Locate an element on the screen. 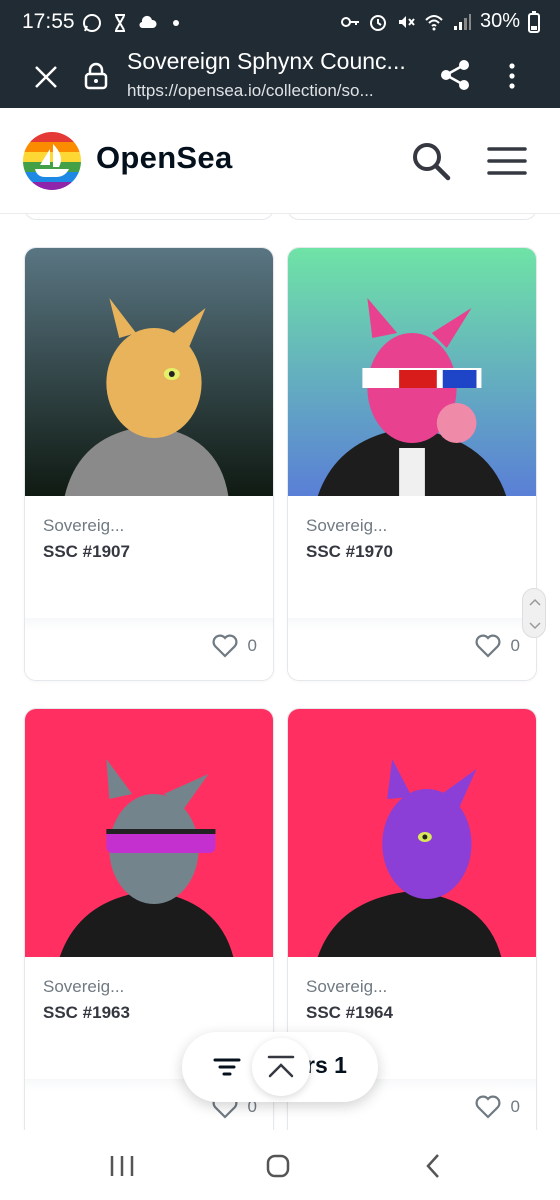 Image resolution: width=560 pixels, height=1200 pixels. wifi-icon is located at coordinates (434, 22).